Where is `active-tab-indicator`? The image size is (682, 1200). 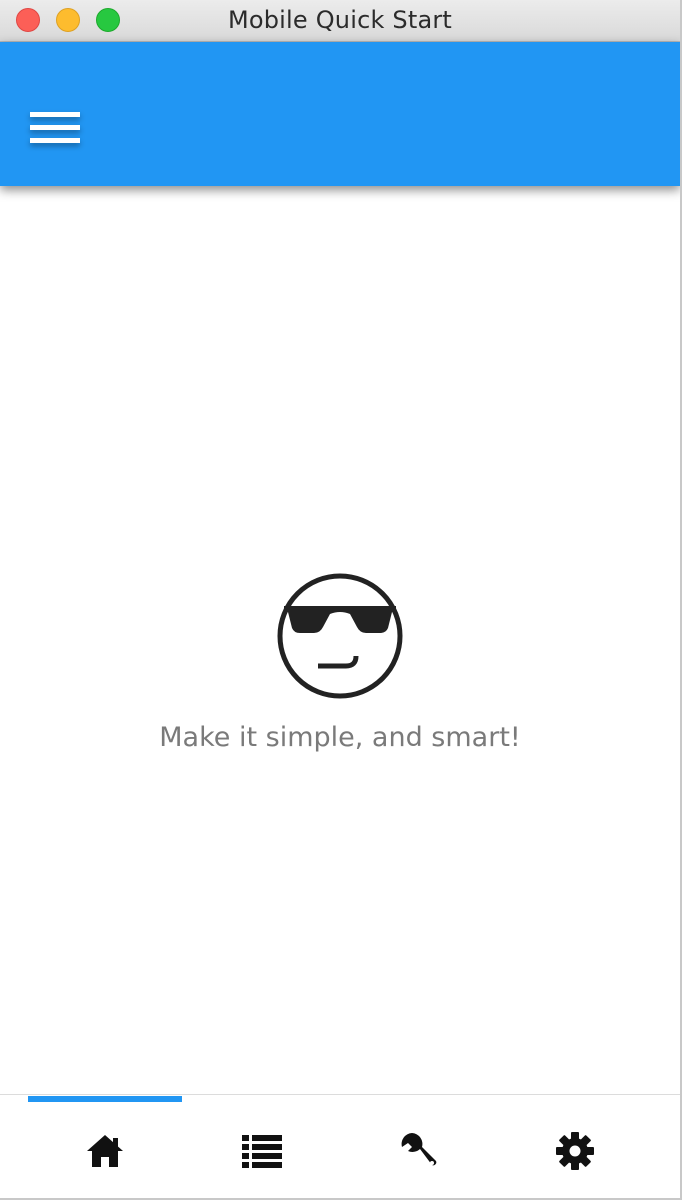 active-tab-indicator is located at coordinates (105, 1099).